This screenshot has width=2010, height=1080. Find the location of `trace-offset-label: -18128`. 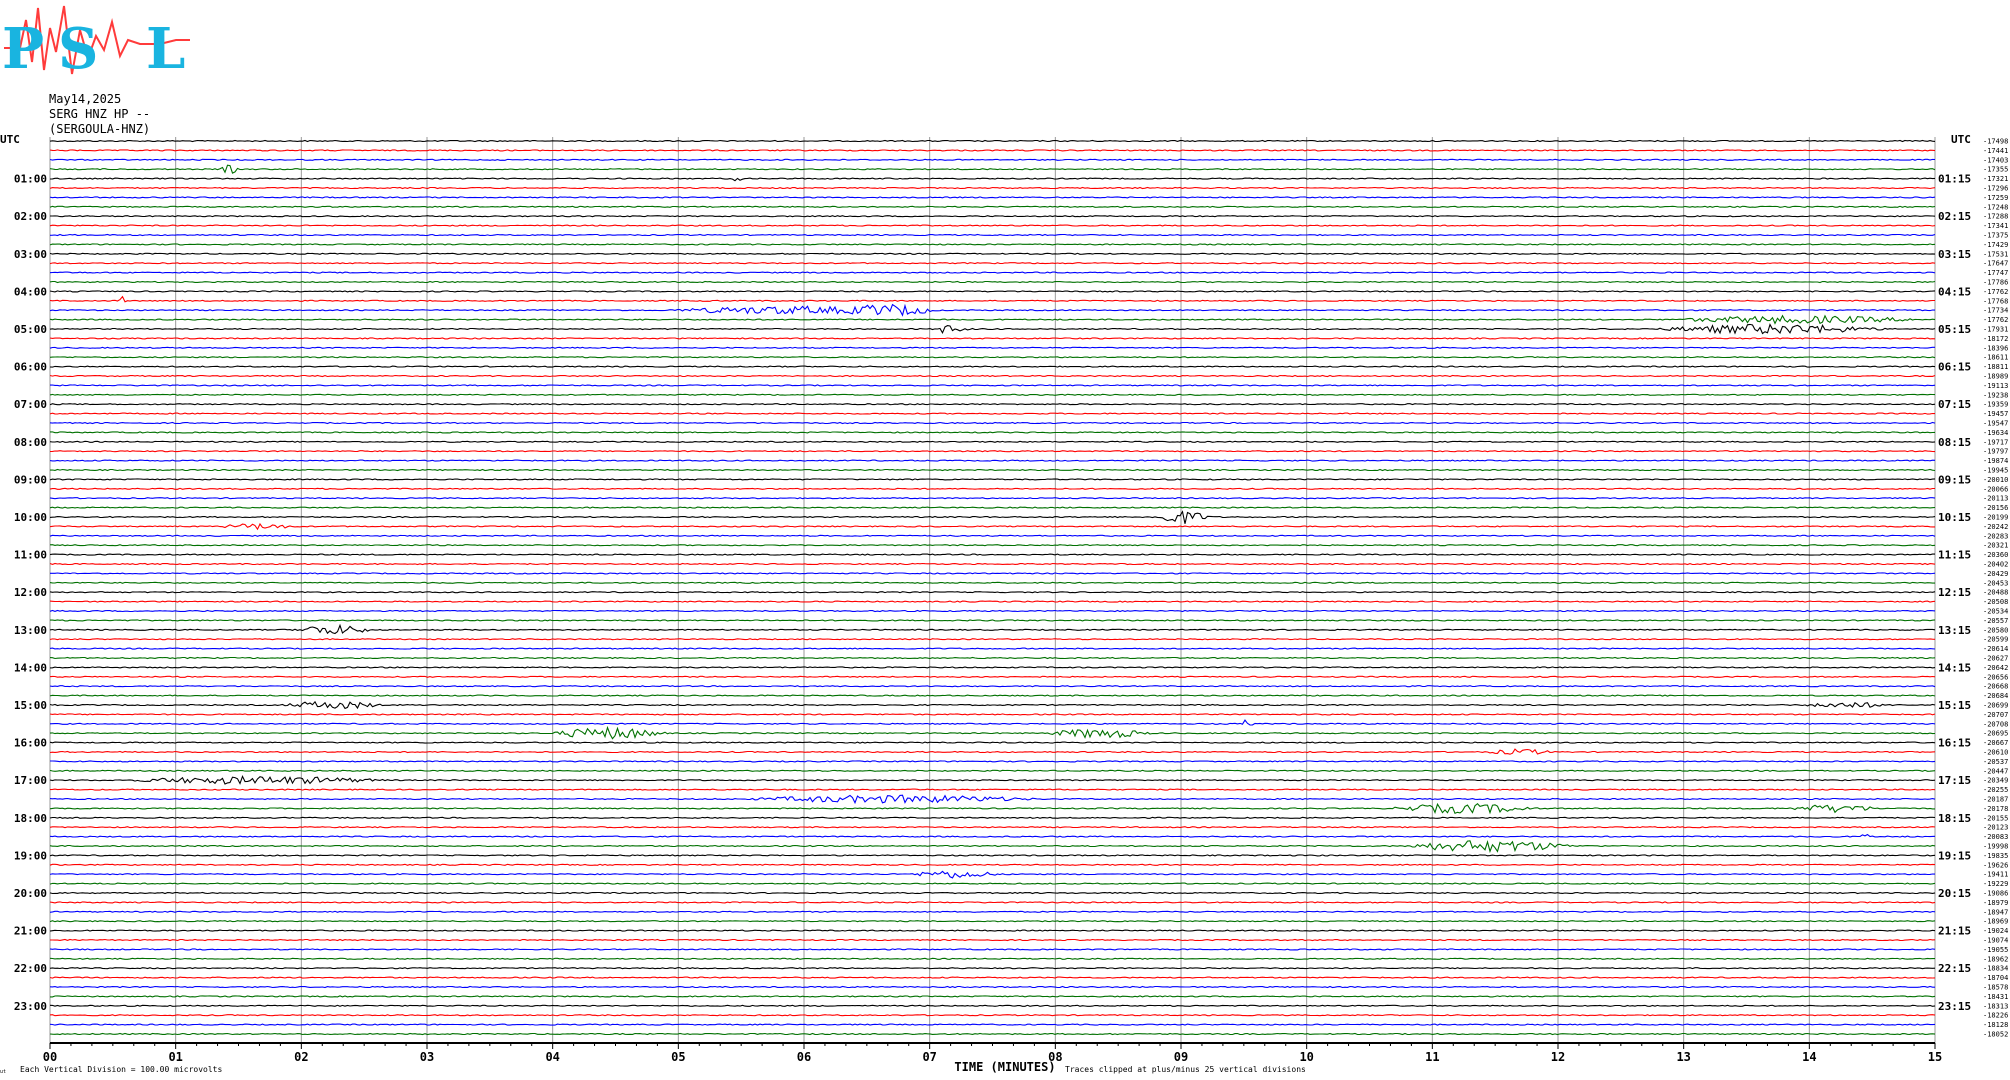

trace-offset-label: -18128 is located at coordinates (1995, 1025).